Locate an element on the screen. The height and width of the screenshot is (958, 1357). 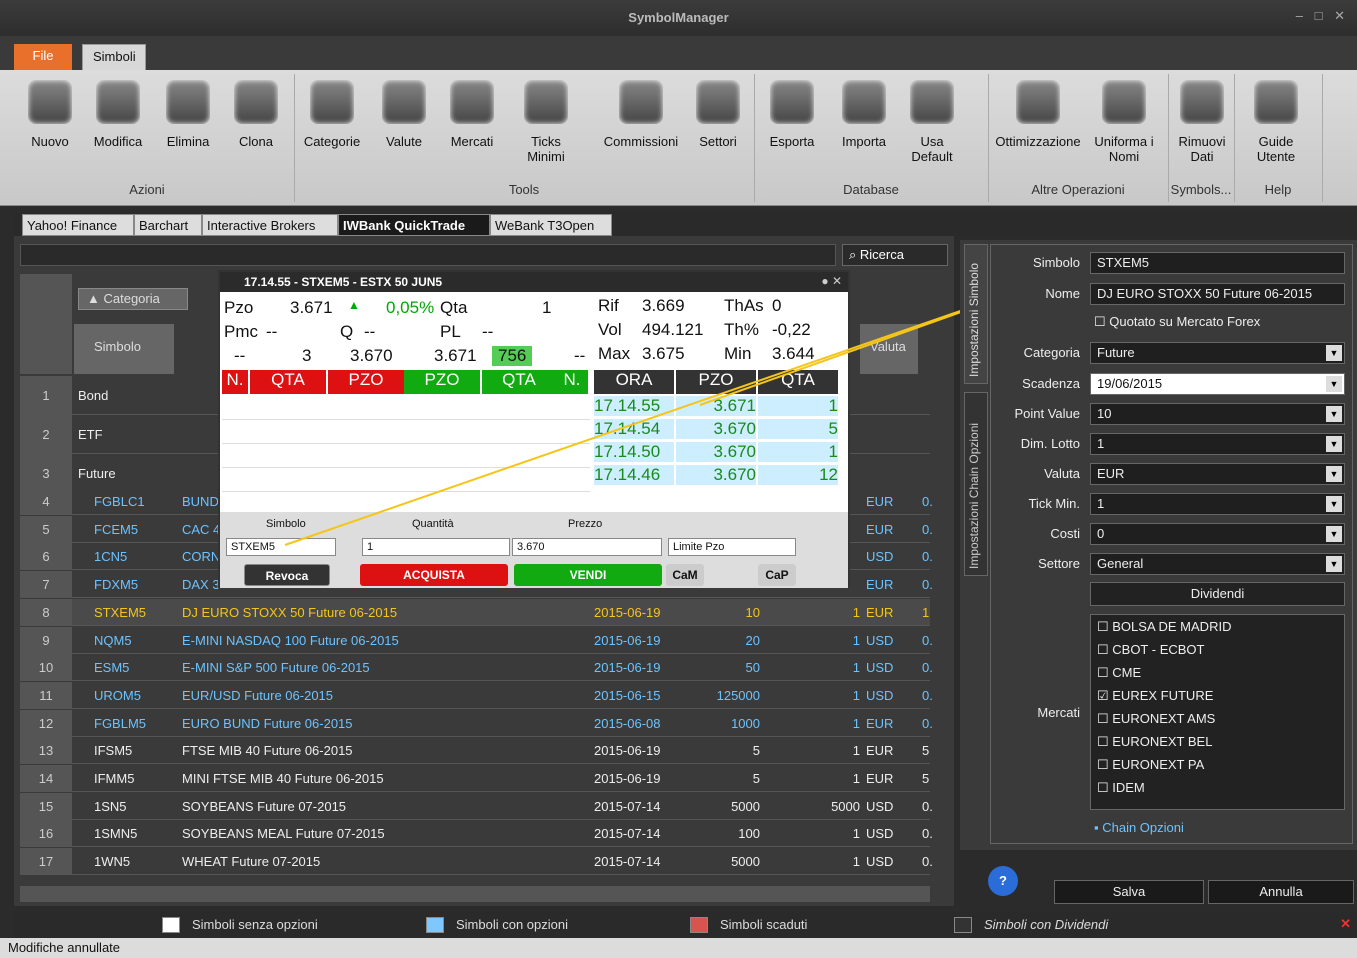
list-item: ☐ BOLSA DE MADRID is located at coordinates (1164, 627).